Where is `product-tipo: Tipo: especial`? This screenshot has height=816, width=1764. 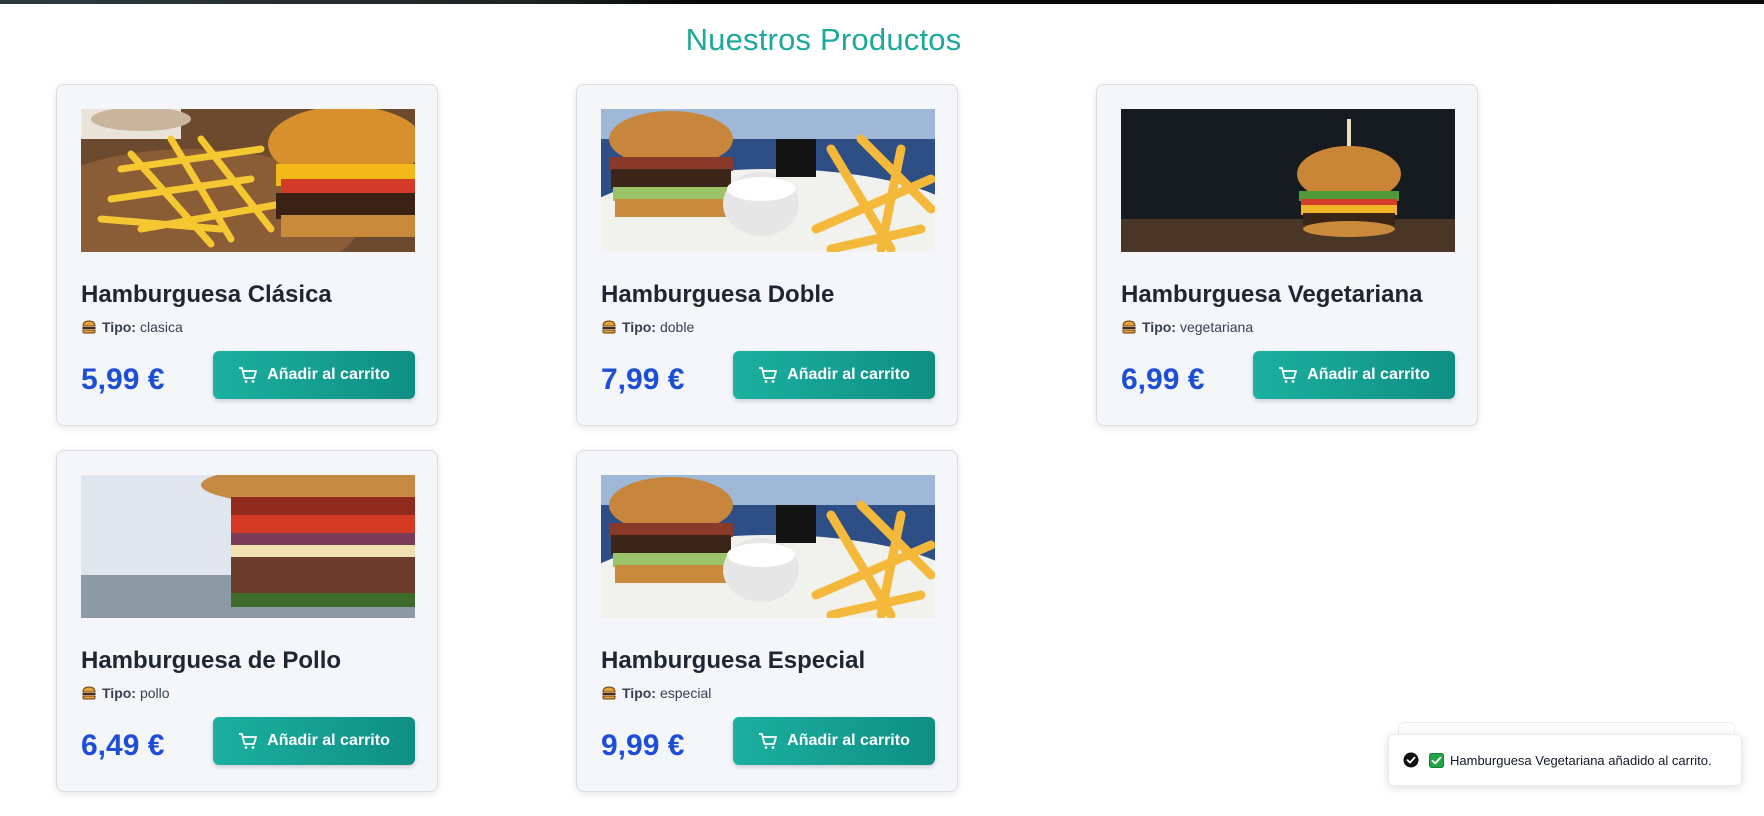 product-tipo: Tipo: especial is located at coordinates (656, 693).